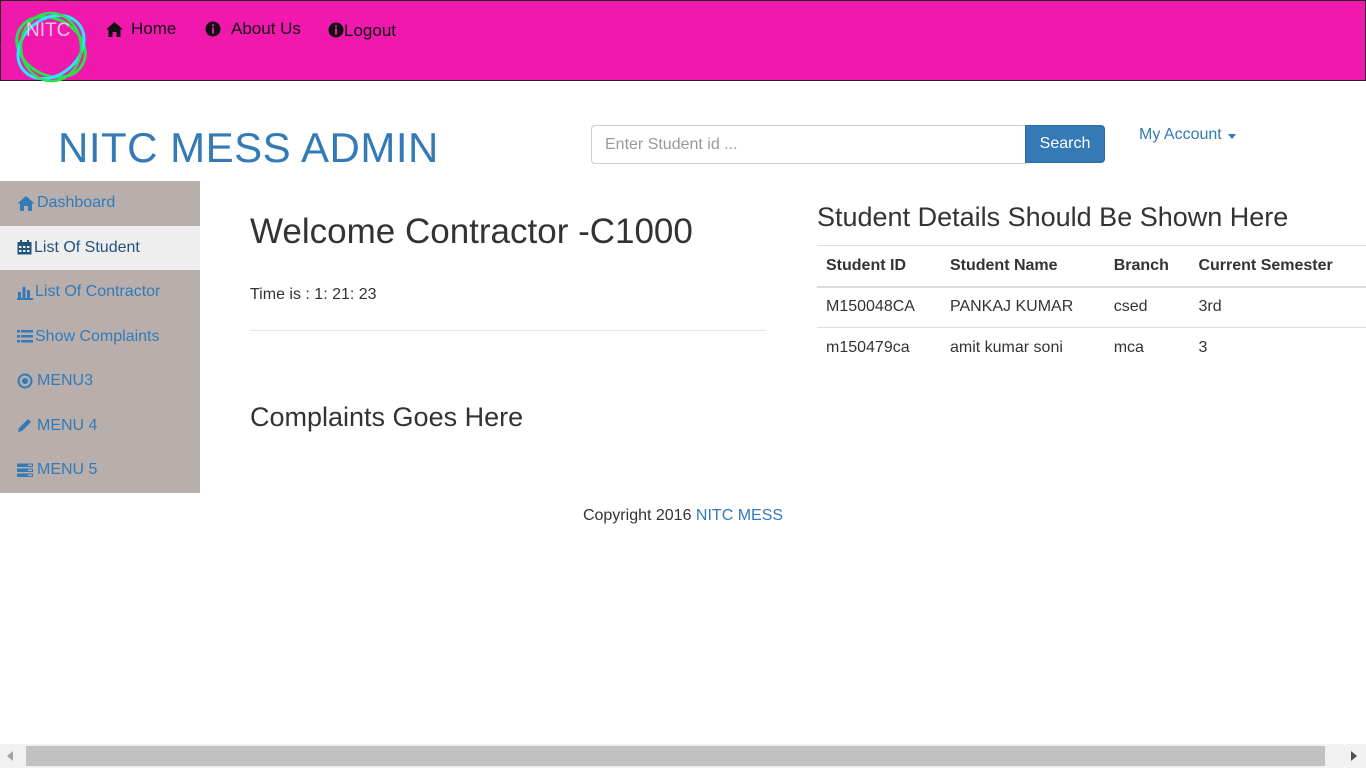  Describe the element at coordinates (313, 294) in the screenshot. I see `time-display: Time is : 1: 21: 23` at that location.